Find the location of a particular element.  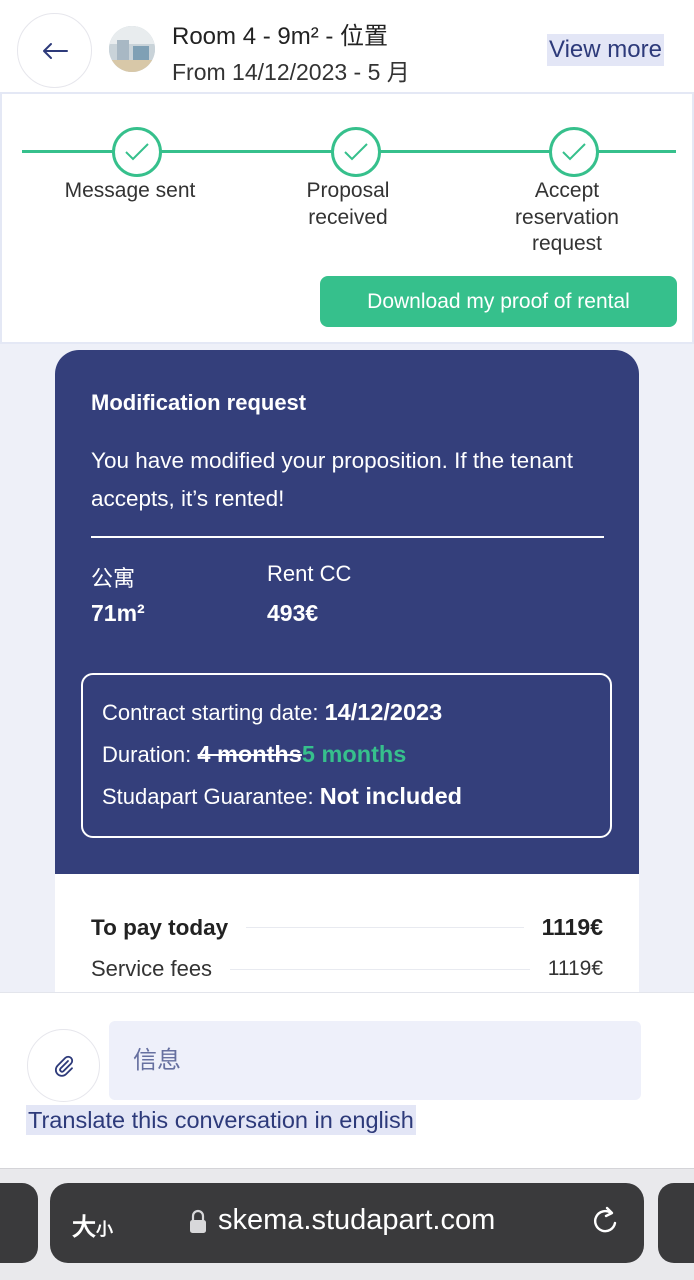

service-fees-value: 1119€ is located at coordinates (575, 968).